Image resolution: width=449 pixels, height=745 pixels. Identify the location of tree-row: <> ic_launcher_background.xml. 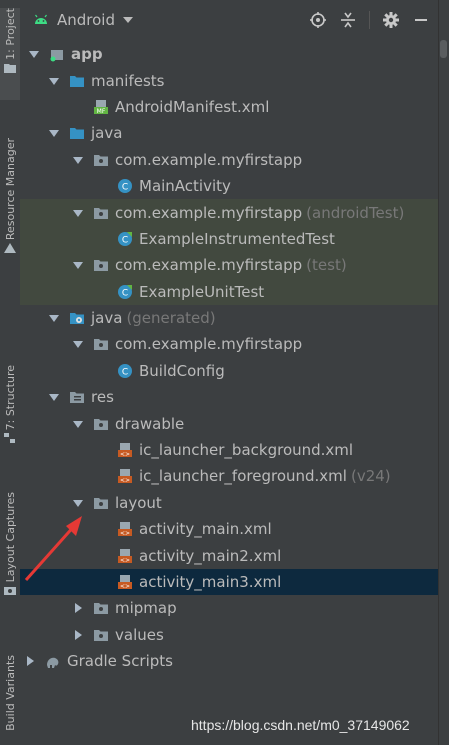
(229, 450).